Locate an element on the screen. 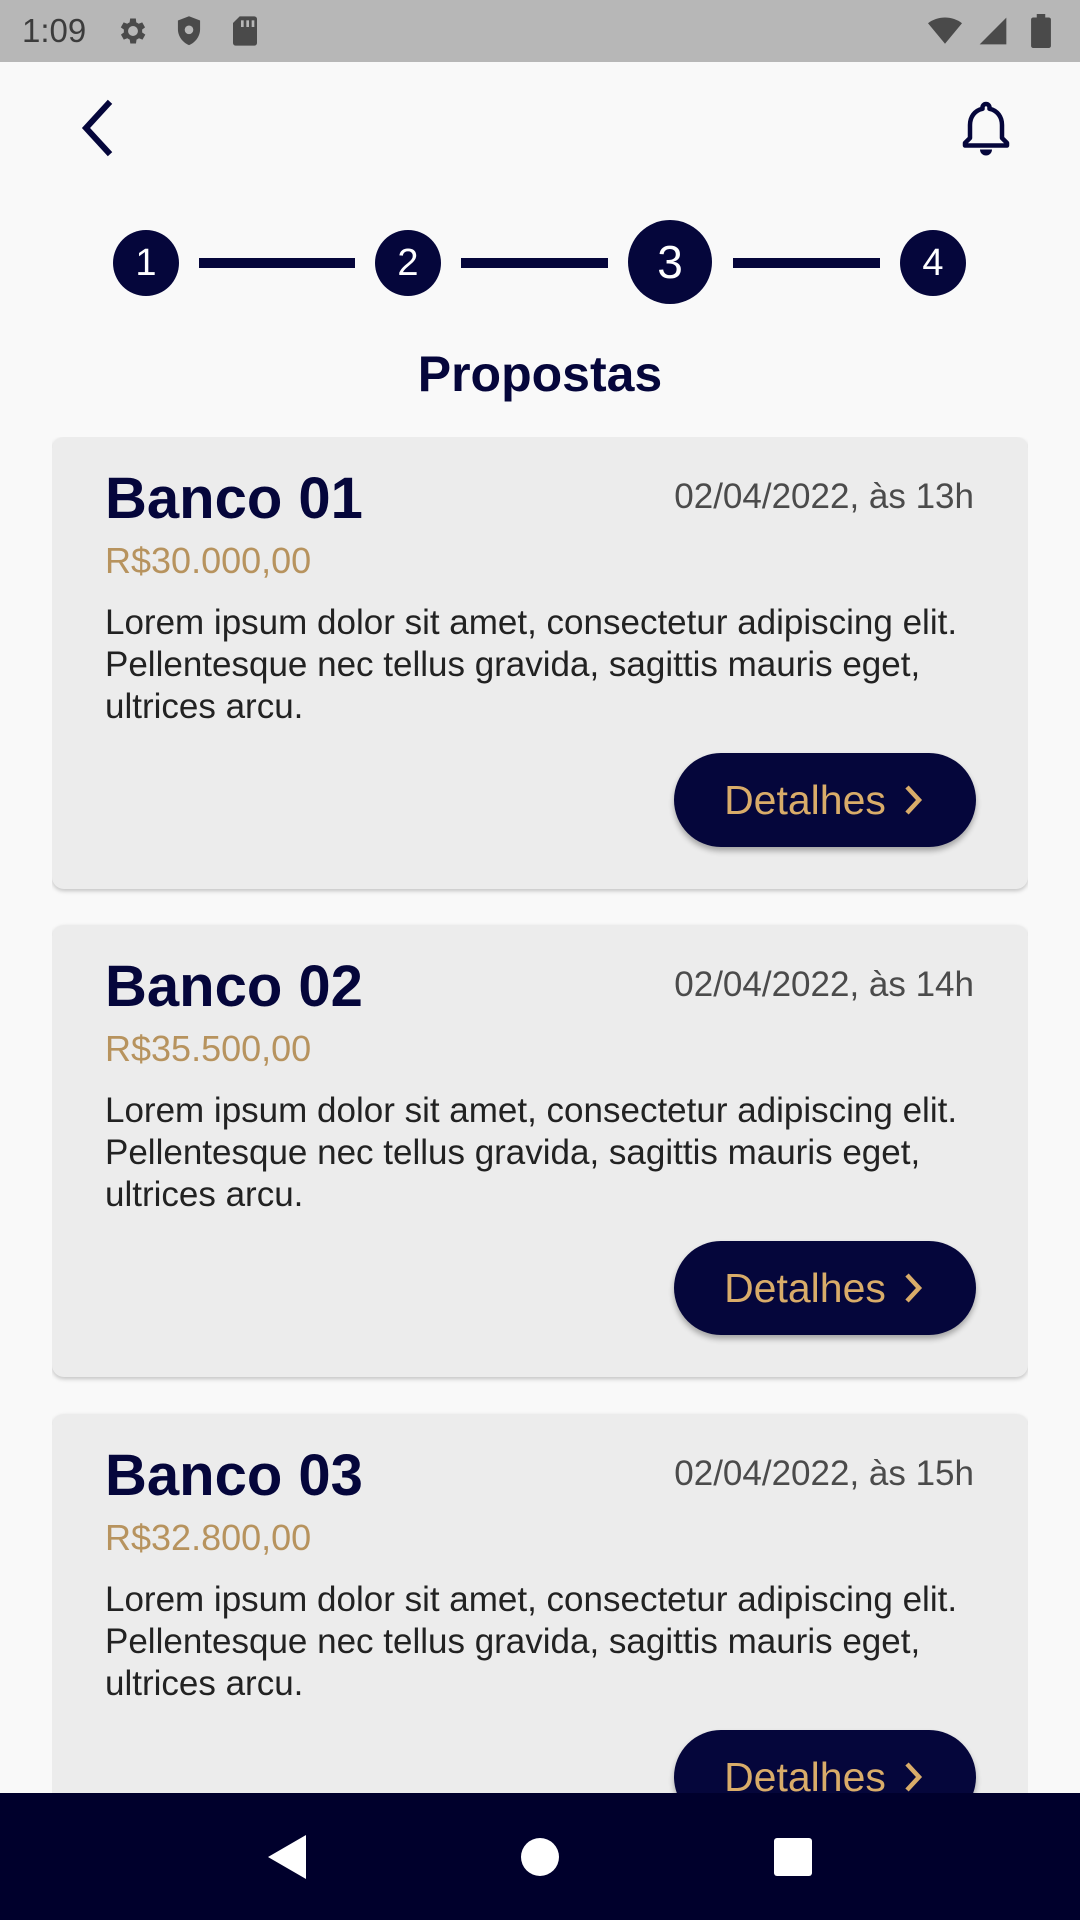 This screenshot has width=1080, height=1920. shield-icon is located at coordinates (189, 31).